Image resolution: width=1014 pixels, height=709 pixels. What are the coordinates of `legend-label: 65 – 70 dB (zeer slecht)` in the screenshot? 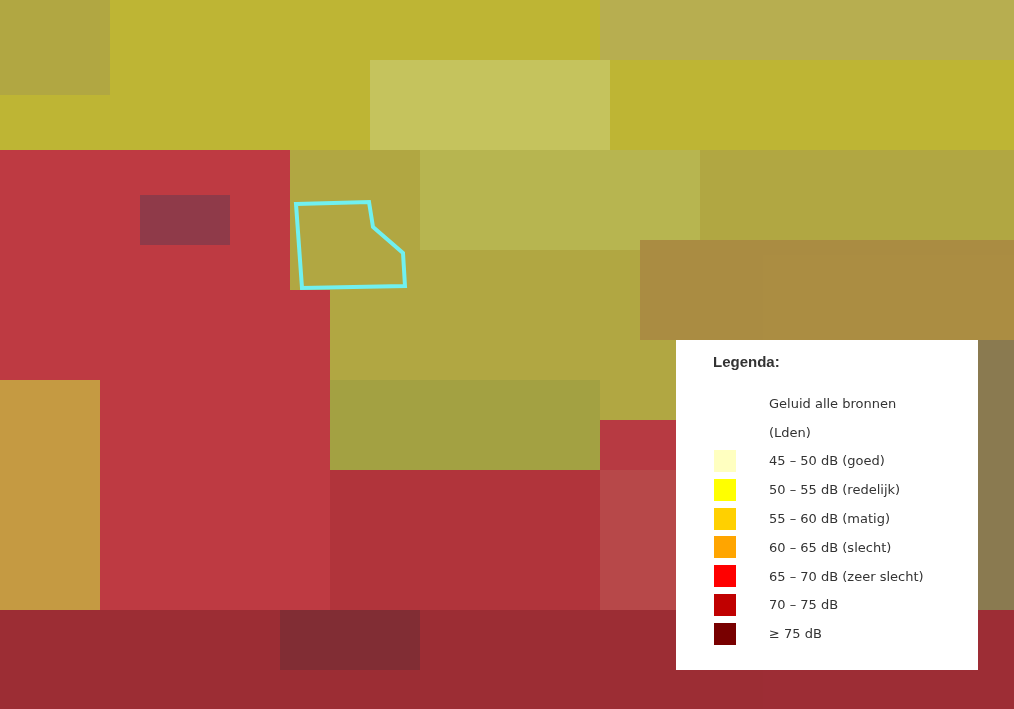 It's located at (846, 576).